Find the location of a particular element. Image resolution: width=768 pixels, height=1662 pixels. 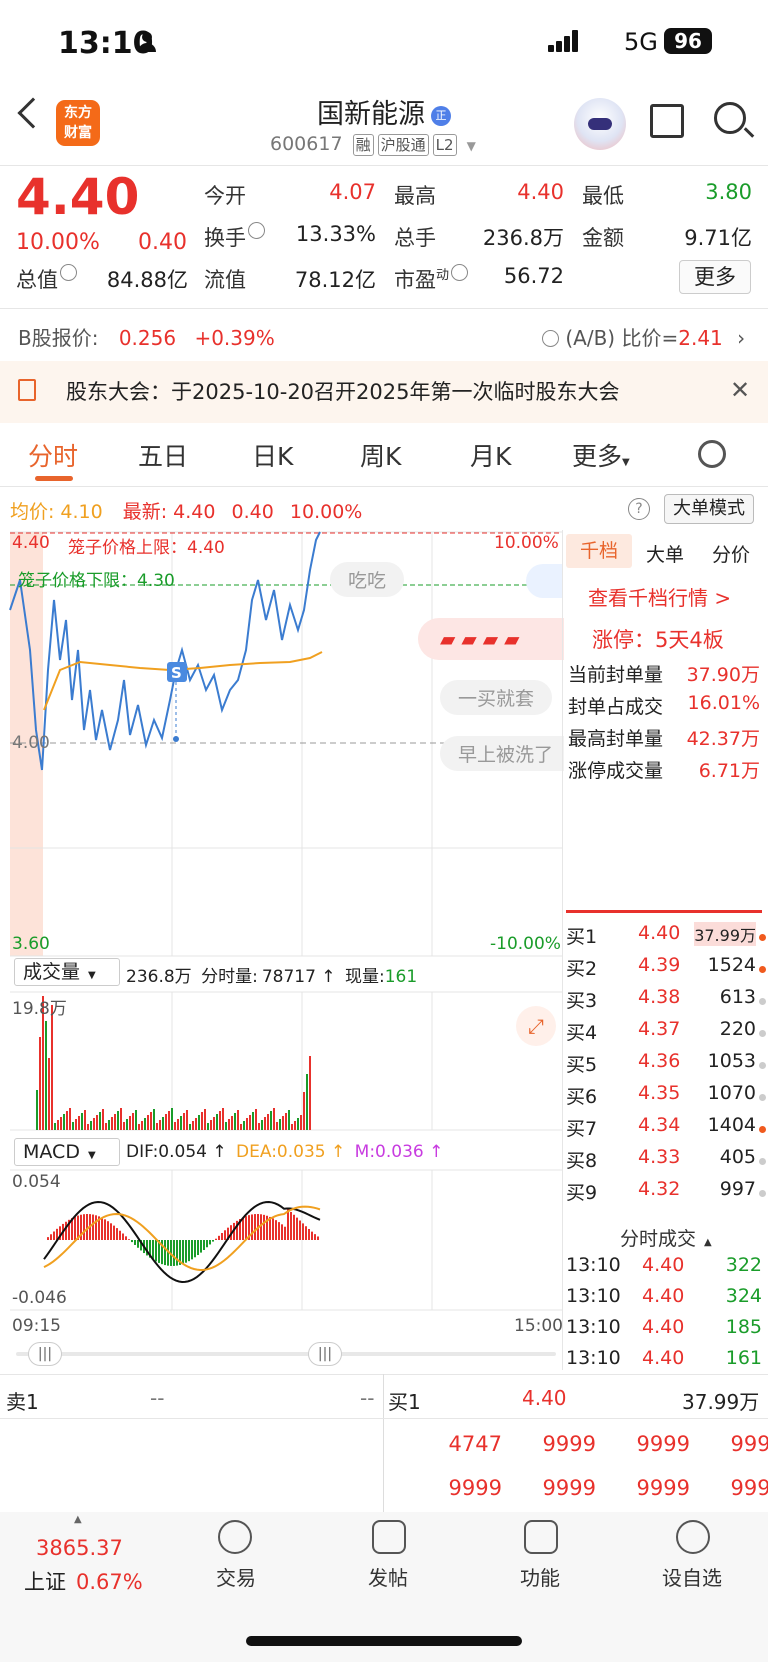

tab-thousand-level: 千档 is located at coordinates (599, 551).